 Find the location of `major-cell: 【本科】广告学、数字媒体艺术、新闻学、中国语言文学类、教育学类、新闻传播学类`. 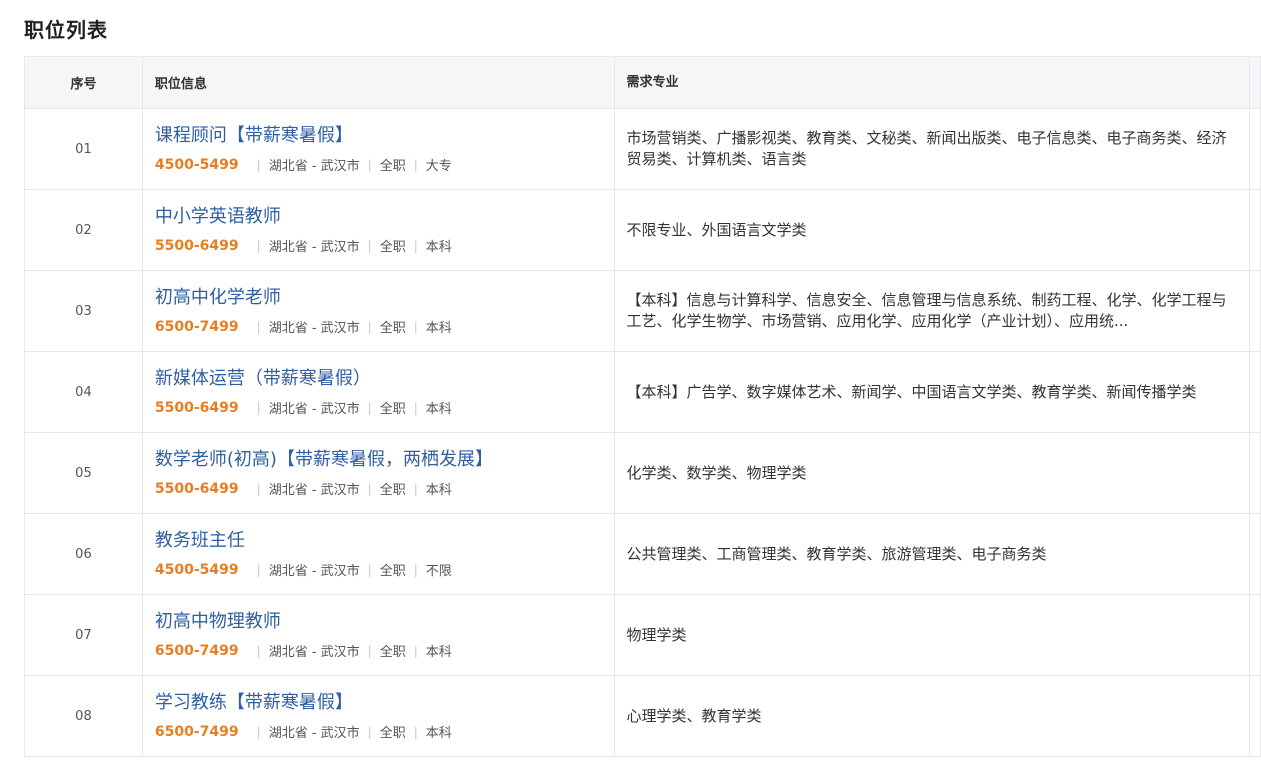

major-cell: 【本科】广告学、数字媒体艺术、新闻学、中国语言文学类、教育学类、新闻传播学类 is located at coordinates (932, 392).